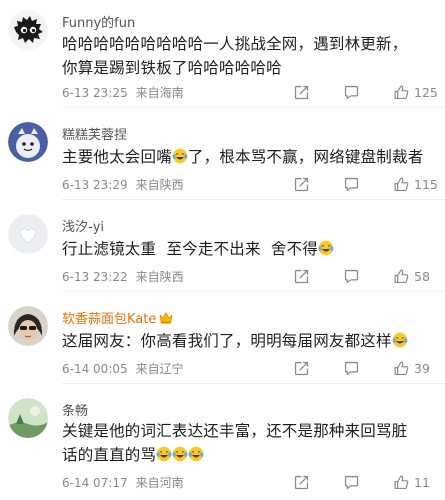  Describe the element at coordinates (109, 319) in the screenshot. I see `username-label: 软香蒜面包Kate` at that location.